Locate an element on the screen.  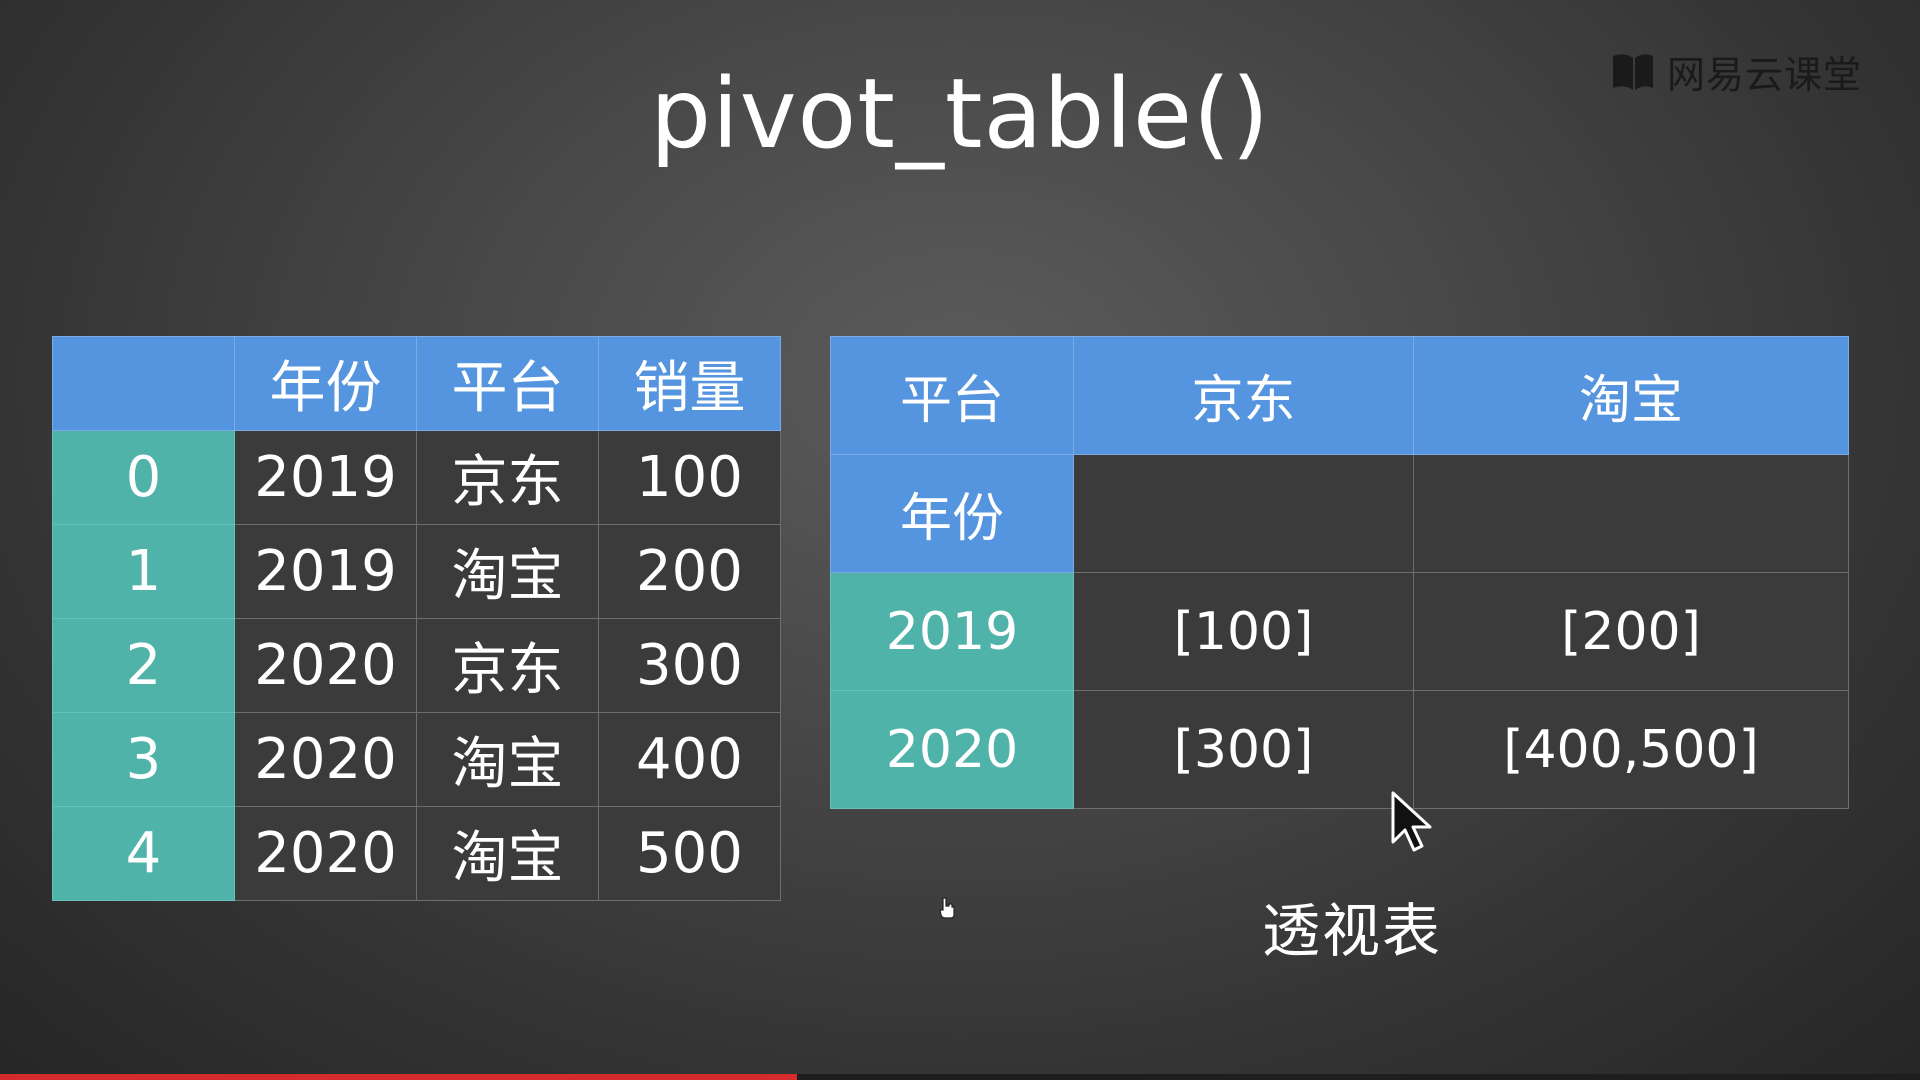
pivot-column-taobao: 淘宝 is located at coordinates (1631, 395).